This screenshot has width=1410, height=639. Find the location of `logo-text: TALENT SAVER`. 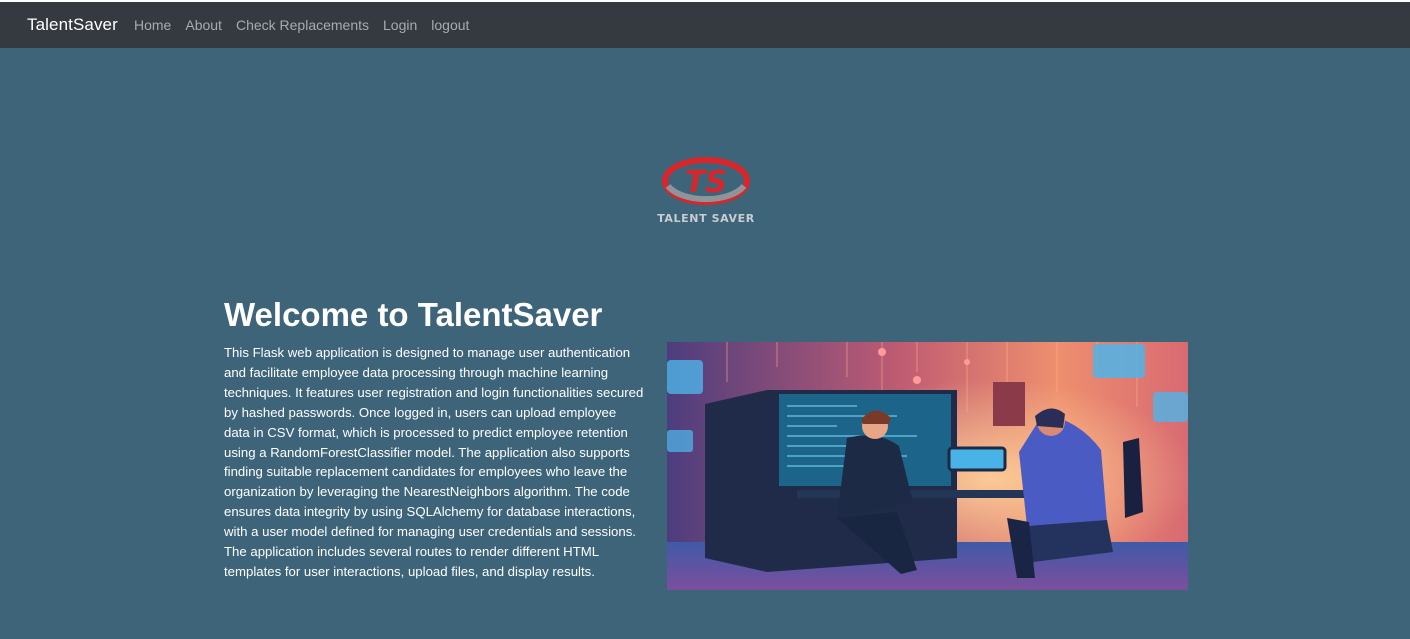

logo-text: TALENT SAVER is located at coordinates (706, 218).